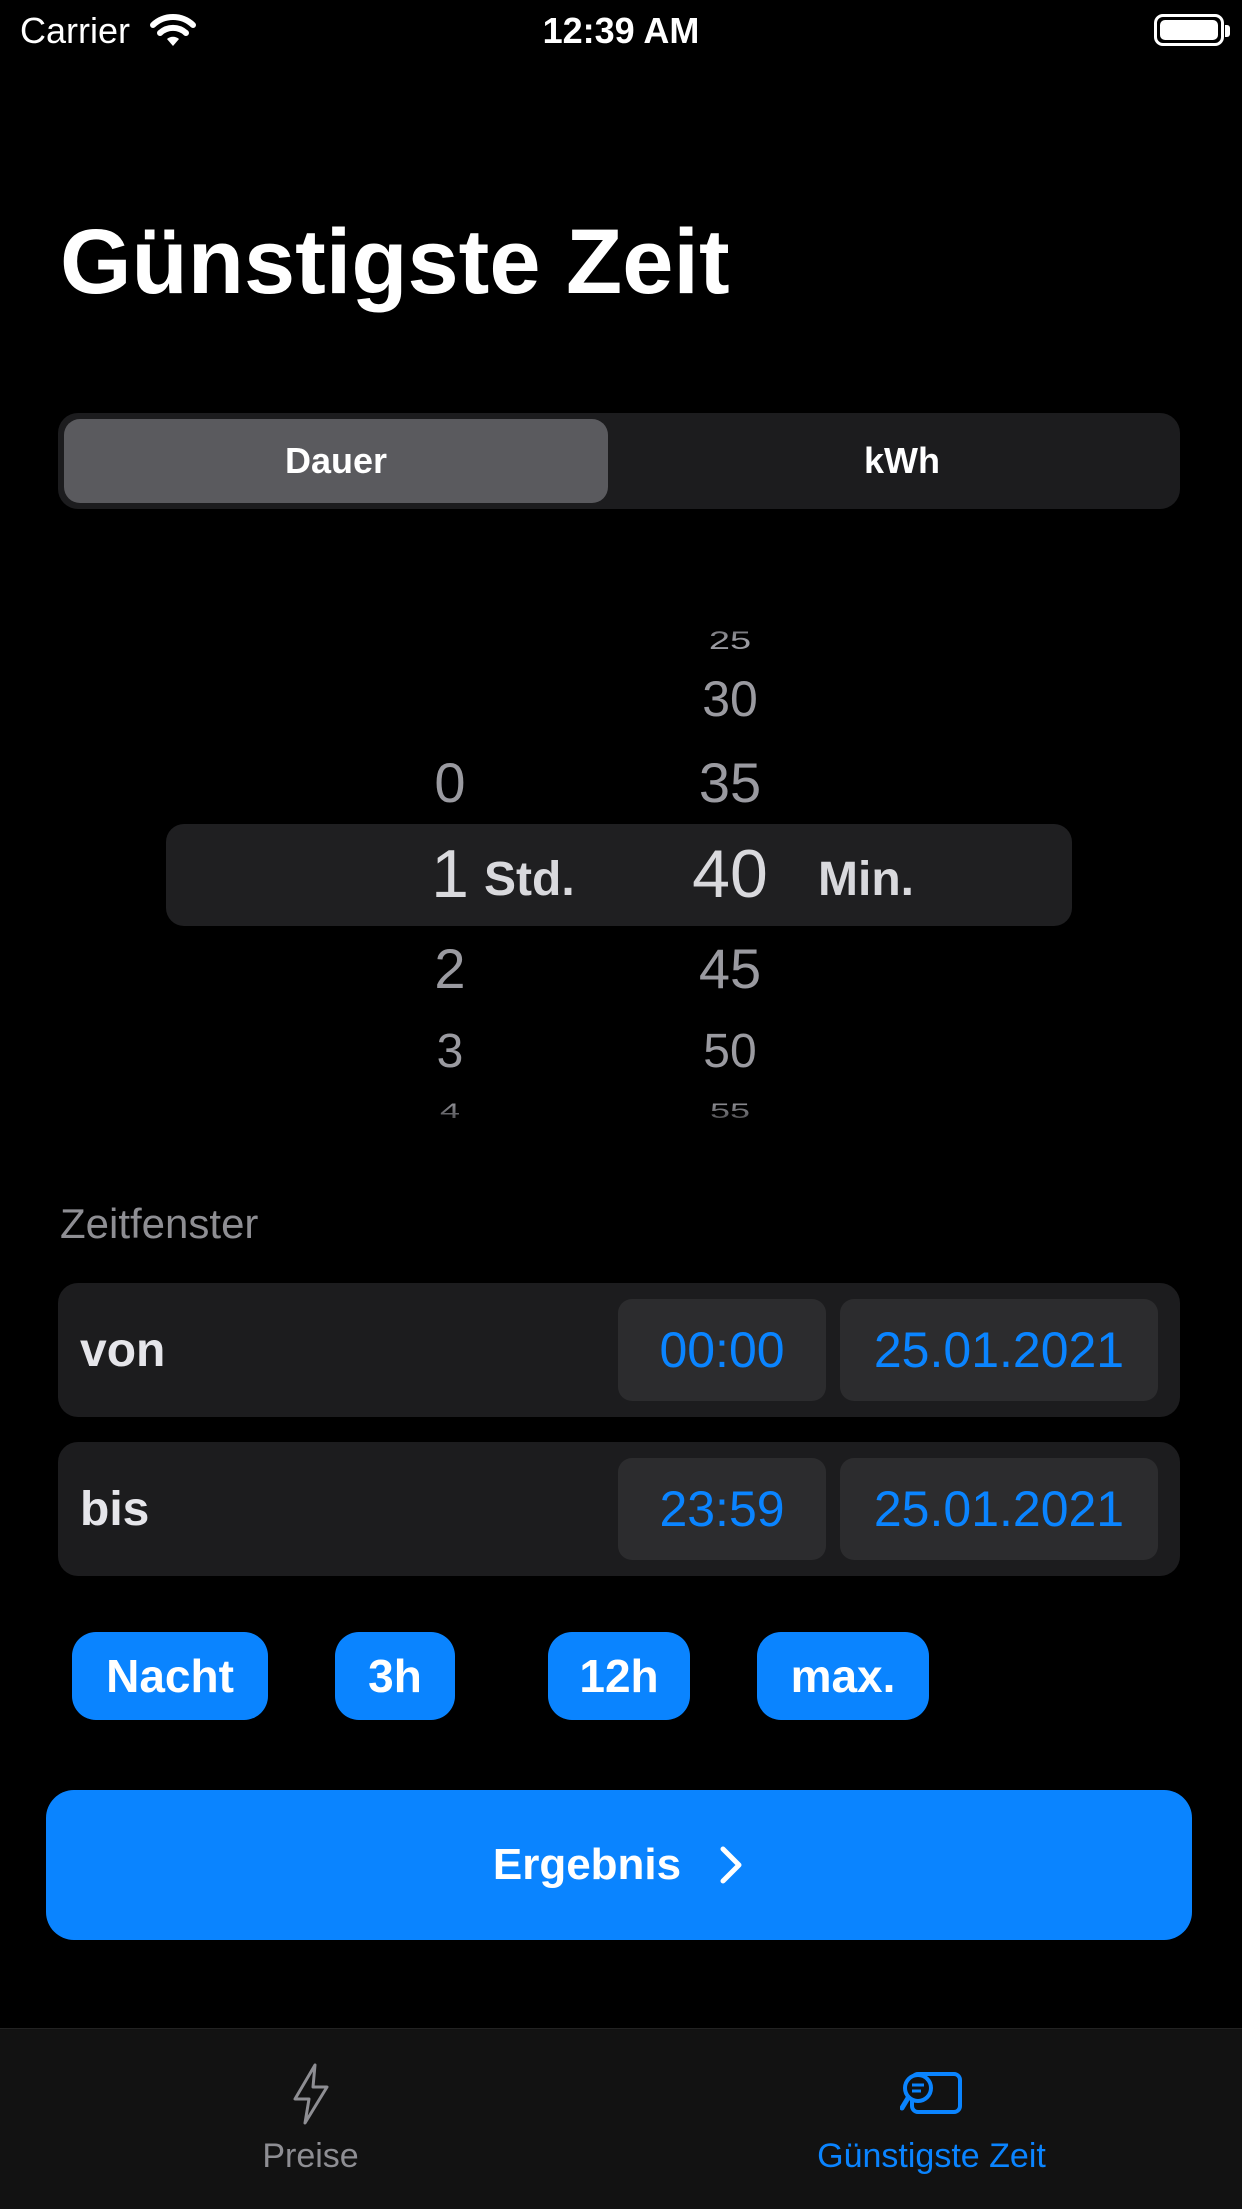 The image size is (1242, 2209). Describe the element at coordinates (587, 1864) in the screenshot. I see `result-button-label: Ergebnis` at that location.